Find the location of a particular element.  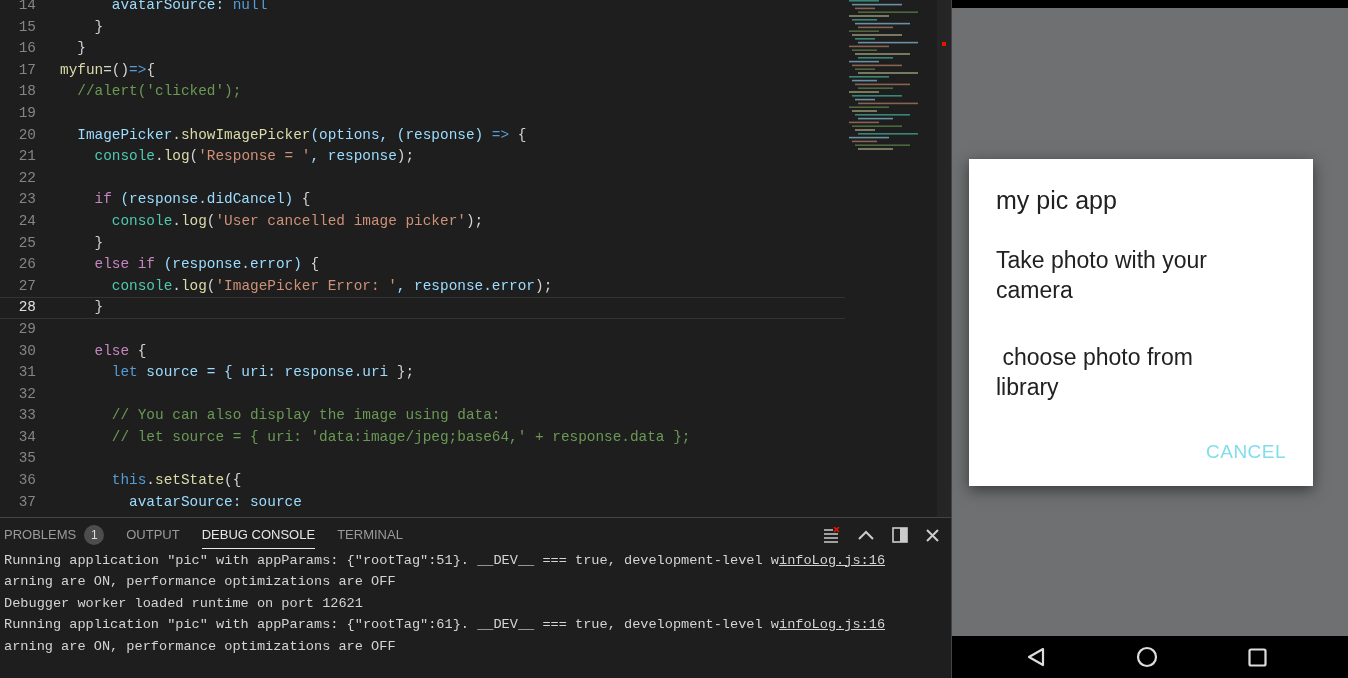

problems-count: 1 is located at coordinates (94, 535).